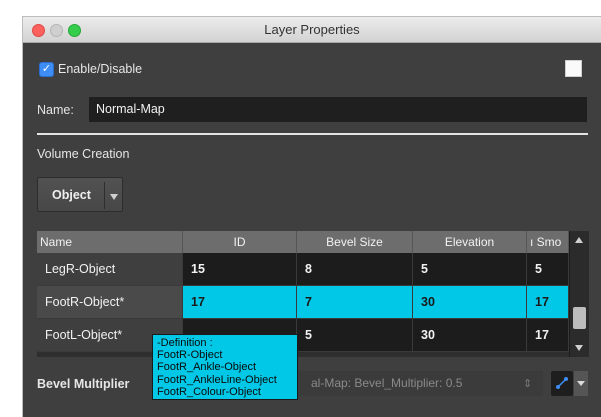 The height and width of the screenshot is (417, 601). Describe the element at coordinates (55, 110) in the screenshot. I see `name-label: Name:` at that location.